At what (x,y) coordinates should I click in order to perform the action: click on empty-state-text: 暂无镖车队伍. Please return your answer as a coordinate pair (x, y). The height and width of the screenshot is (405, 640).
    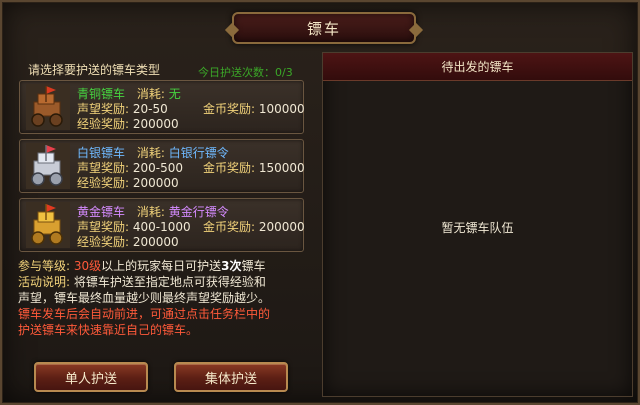
    Looking at the image, I should click on (477, 228).